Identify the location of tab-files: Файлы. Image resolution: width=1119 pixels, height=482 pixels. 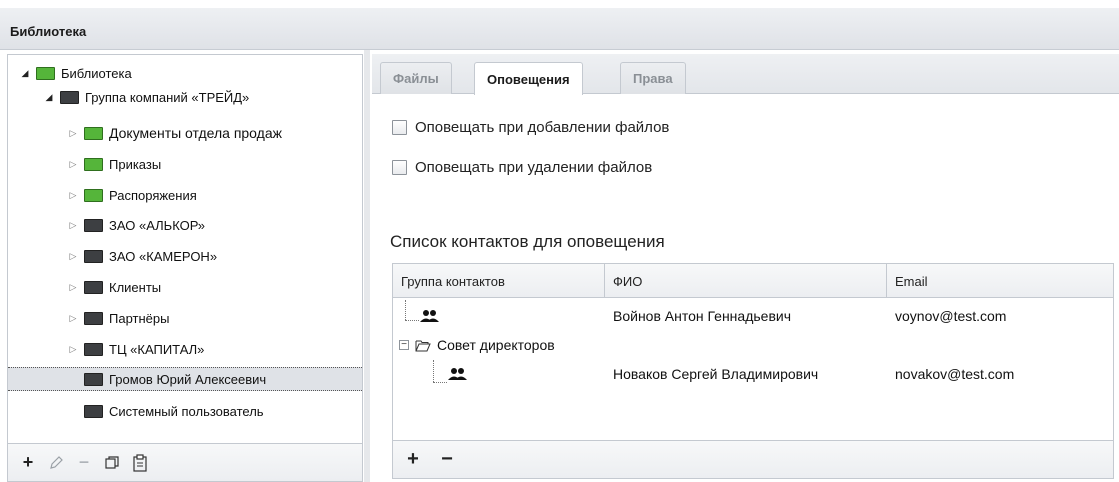
(416, 78).